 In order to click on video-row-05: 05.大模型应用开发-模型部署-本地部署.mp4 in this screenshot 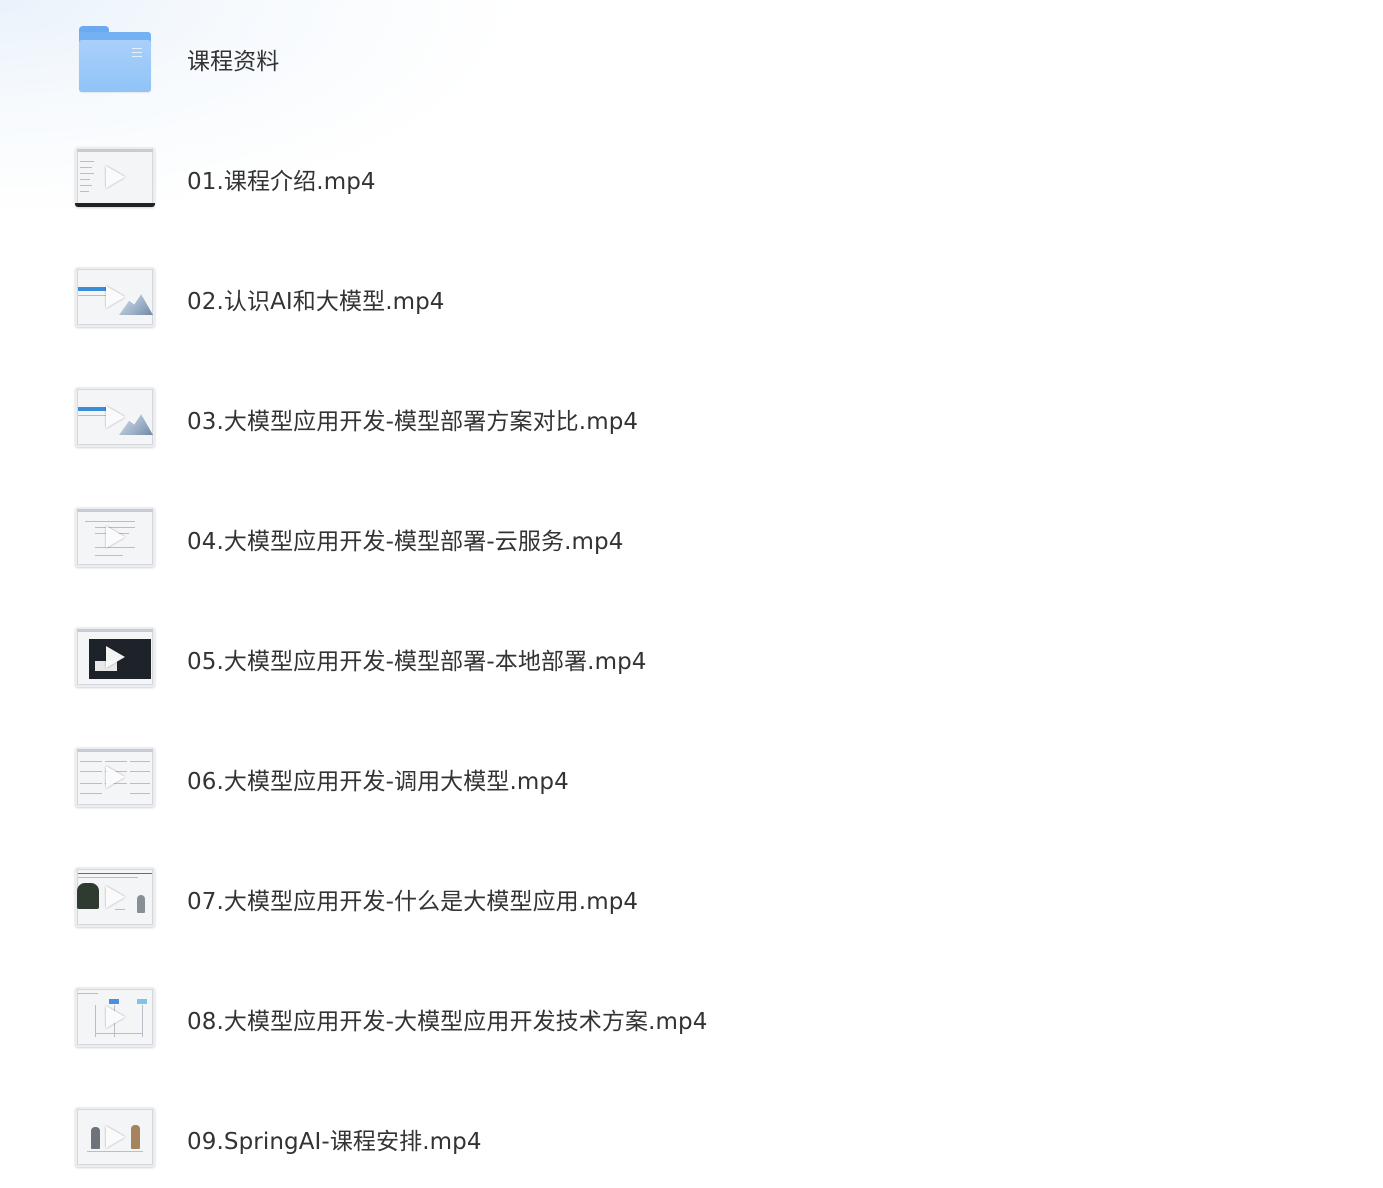, I will do `click(691, 657)`.